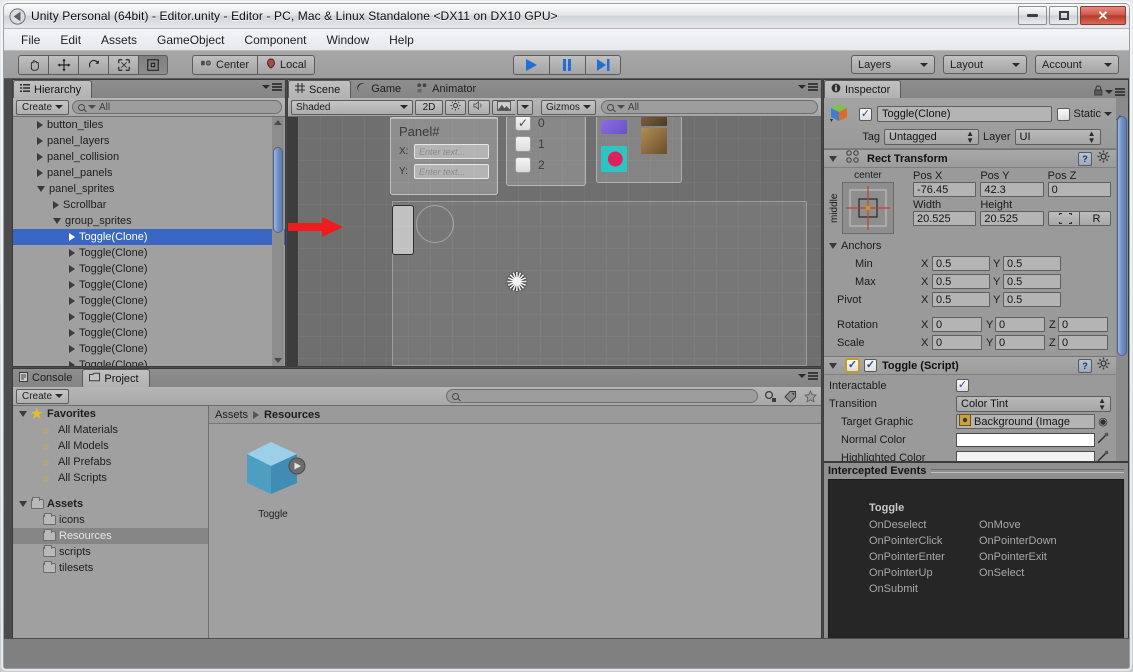 This screenshot has width=1133, height=672. Describe the element at coordinates (962, 385) in the screenshot. I see `interactable-checkbox: ✓` at that location.